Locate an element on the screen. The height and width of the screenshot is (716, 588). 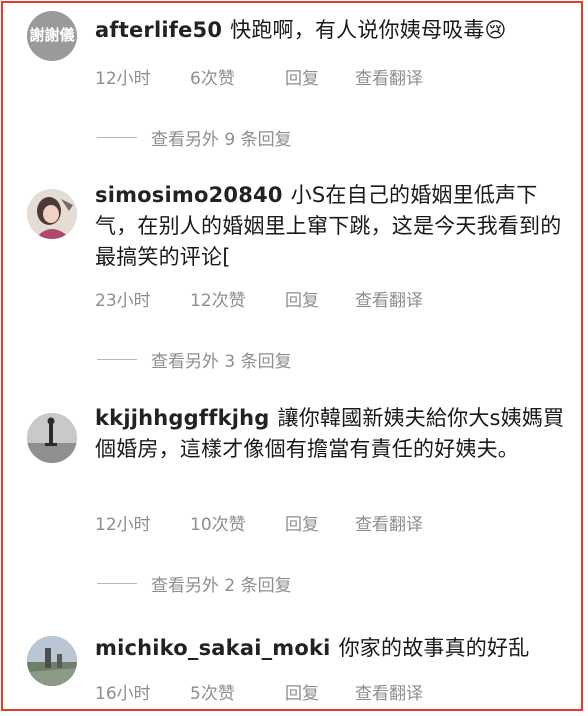
avatar: 謝謝儀 is located at coordinates (52, 36).